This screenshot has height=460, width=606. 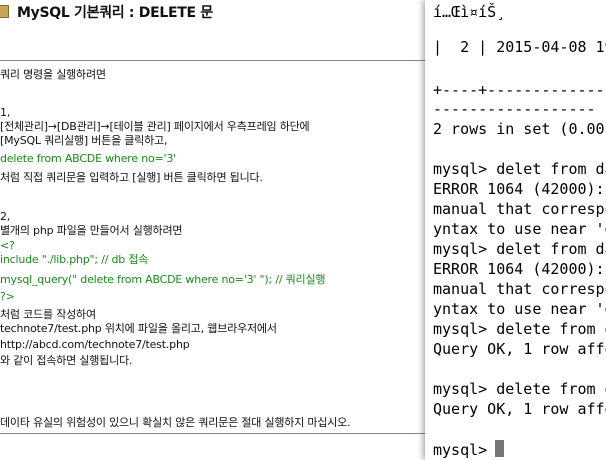 What do you see at coordinates (519, 47) in the screenshot?
I see `terminal-line: | 2 | 2015-04-08 19` at bounding box center [519, 47].